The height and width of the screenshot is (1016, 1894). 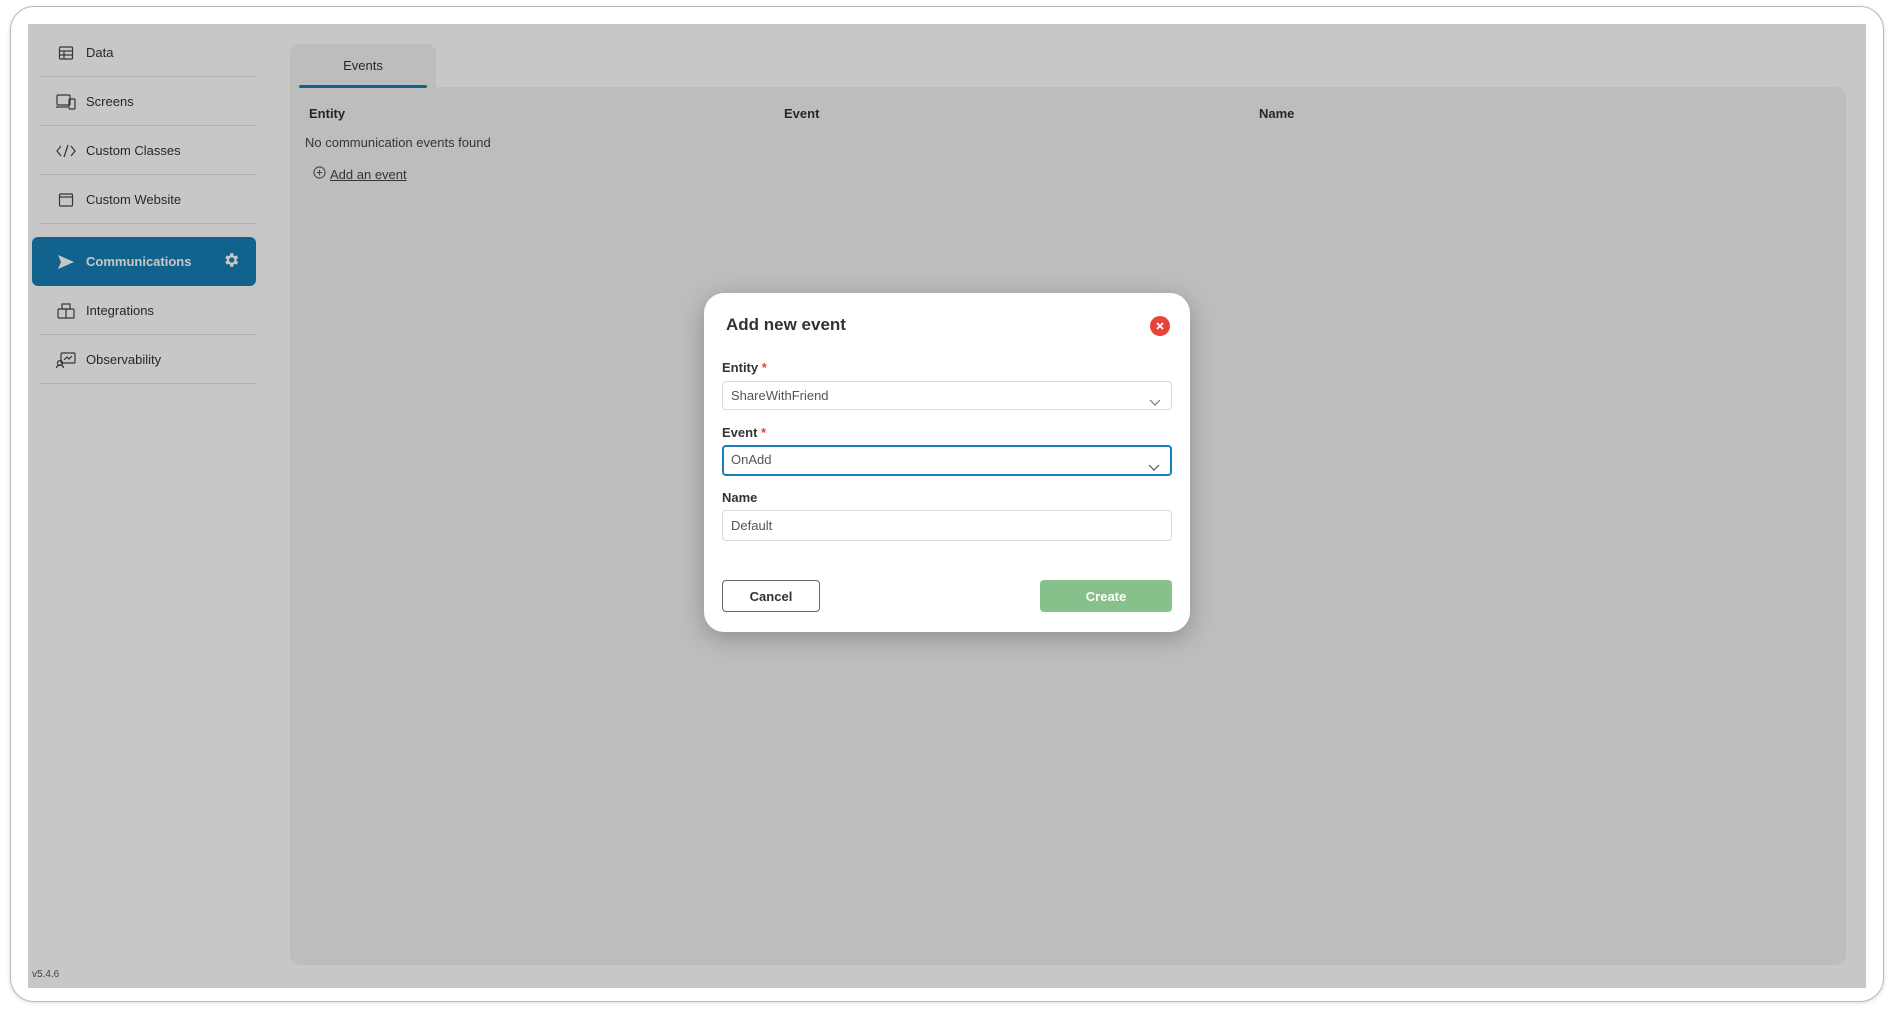 I want to click on name-input, so click(x=951, y=525).